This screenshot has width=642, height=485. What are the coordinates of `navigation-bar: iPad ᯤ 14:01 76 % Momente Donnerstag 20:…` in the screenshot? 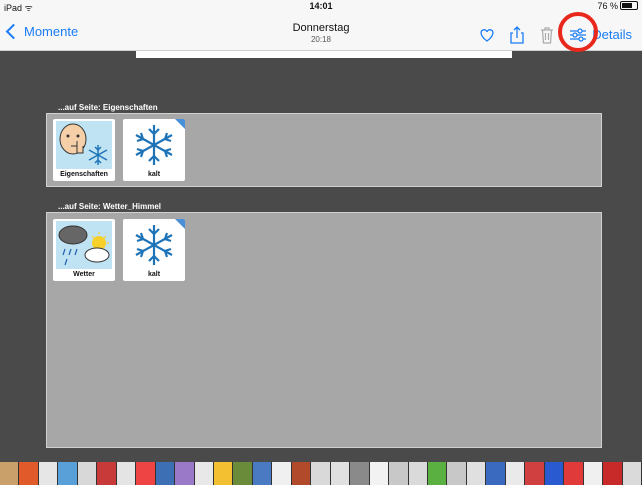 It's located at (321, 25).